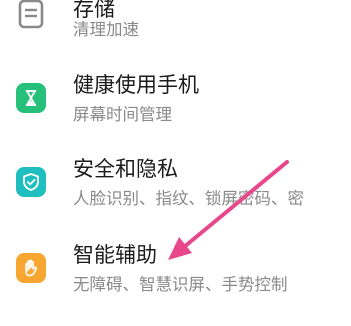 This screenshot has height=326, width=351. Describe the element at coordinates (31, 98) in the screenshot. I see `hourglass-icon` at that location.